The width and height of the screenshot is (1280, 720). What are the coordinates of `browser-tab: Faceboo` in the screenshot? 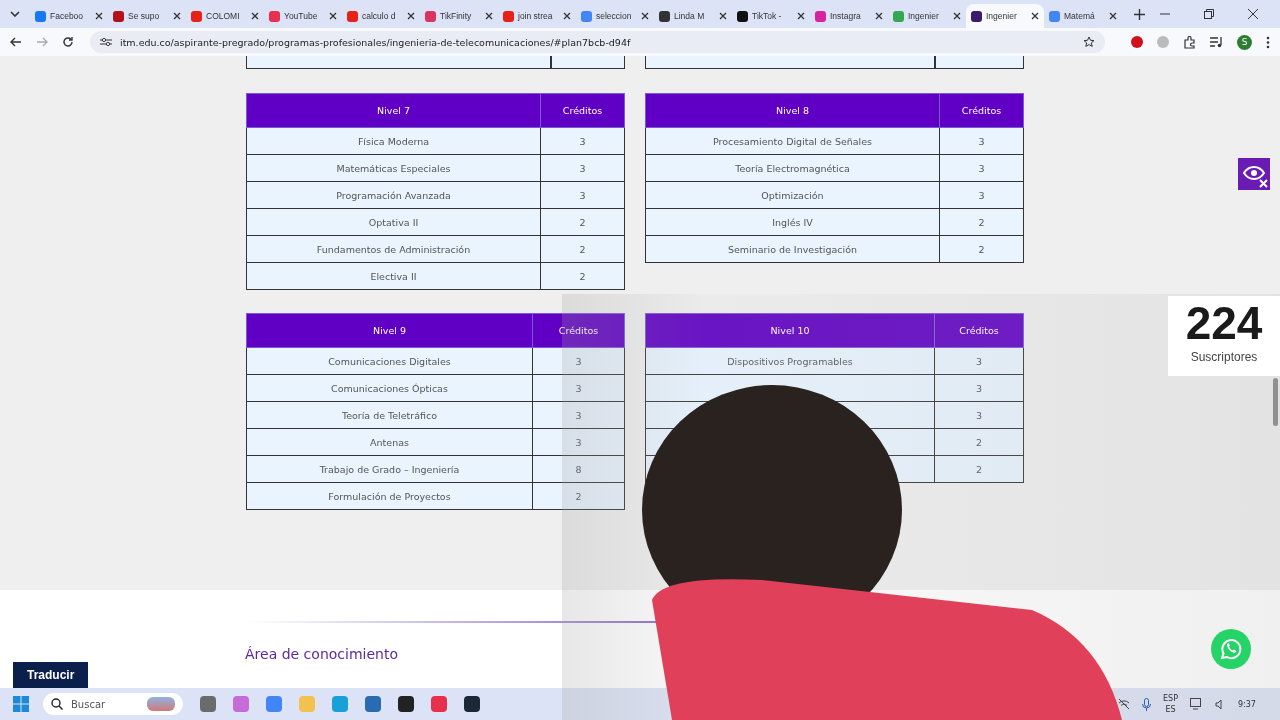 It's located at (69, 16).